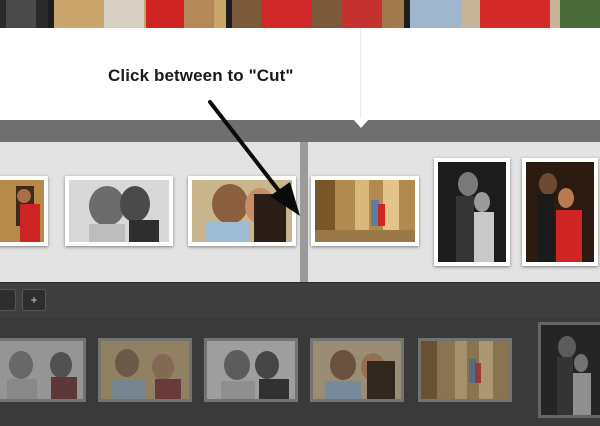  I want to click on bottom-toolbar: +, so click(300, 299).